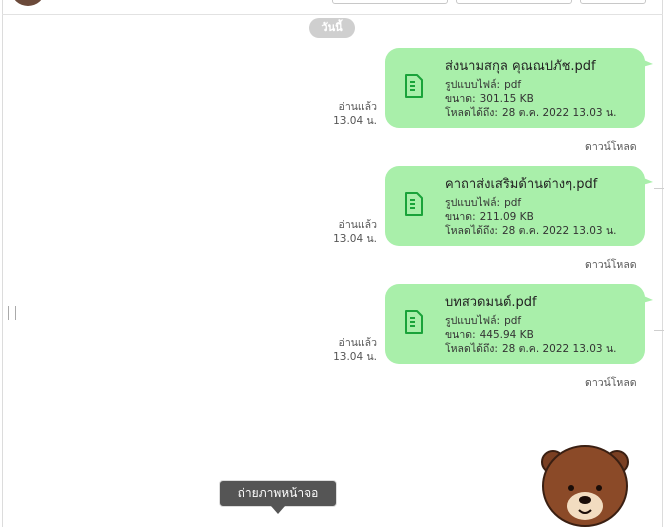  What do you see at coordinates (585, 485) in the screenshot?
I see `bear-sticker-icon` at bounding box center [585, 485].